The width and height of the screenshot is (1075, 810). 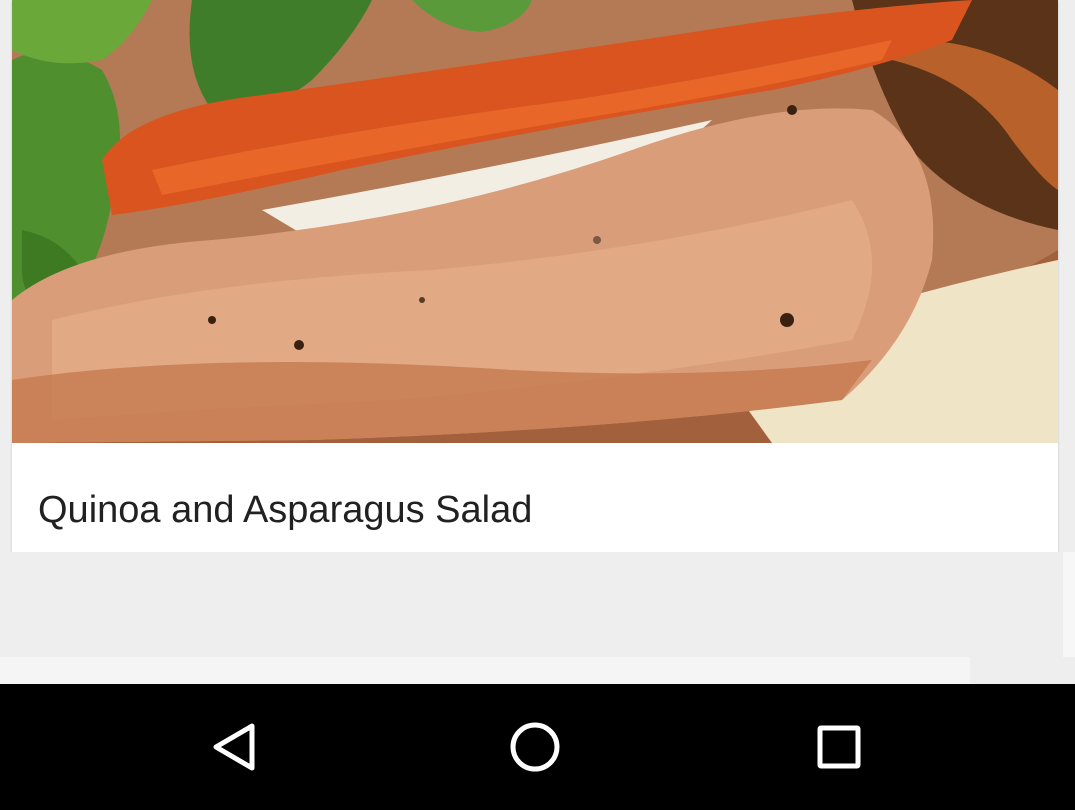 What do you see at coordinates (1069, 604) in the screenshot?
I see `scroll-edge` at bounding box center [1069, 604].